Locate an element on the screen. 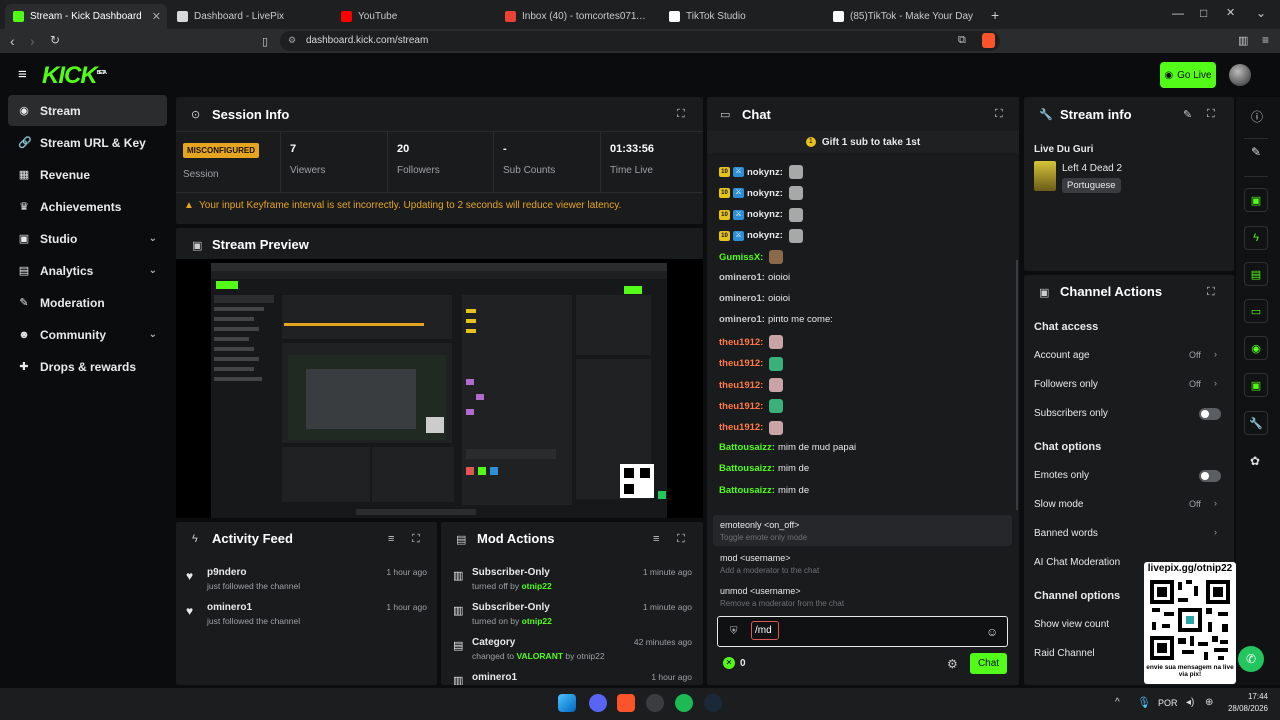 This screenshot has height=720, width=1280. chat-messages: 10 ⚔ nokynz: 10 ⚔ nokynz: 10 ⚔ nokynz is located at coordinates (863, 333).